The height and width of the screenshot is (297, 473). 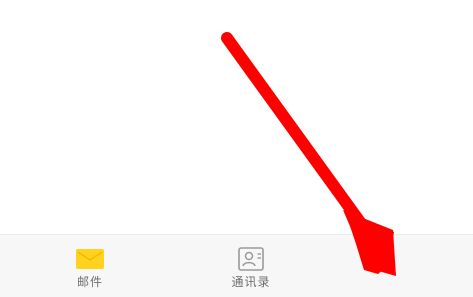 What do you see at coordinates (395, 266) in the screenshot?
I see `tab-third` at bounding box center [395, 266].